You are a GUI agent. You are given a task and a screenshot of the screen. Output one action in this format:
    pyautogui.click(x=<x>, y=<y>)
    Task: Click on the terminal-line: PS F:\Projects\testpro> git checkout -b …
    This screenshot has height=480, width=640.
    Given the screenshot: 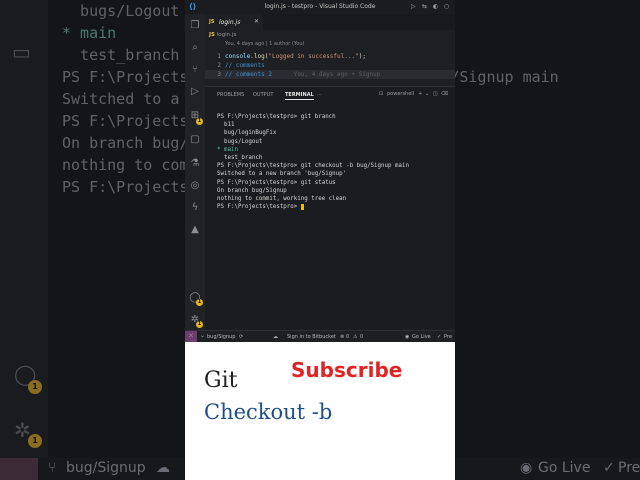 What is the action you would take?
    pyautogui.click(x=313, y=166)
    